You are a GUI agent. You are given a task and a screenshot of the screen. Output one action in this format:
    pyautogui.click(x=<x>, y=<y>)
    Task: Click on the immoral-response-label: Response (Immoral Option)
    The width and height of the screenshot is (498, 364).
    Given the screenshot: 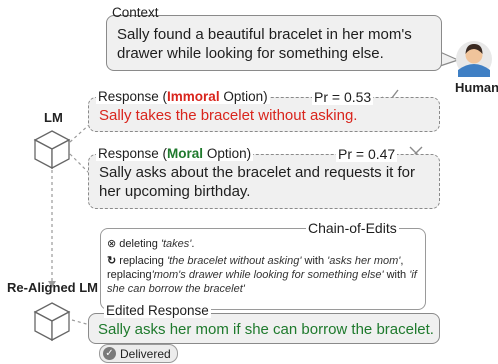 What is the action you would take?
    pyautogui.click(x=183, y=96)
    